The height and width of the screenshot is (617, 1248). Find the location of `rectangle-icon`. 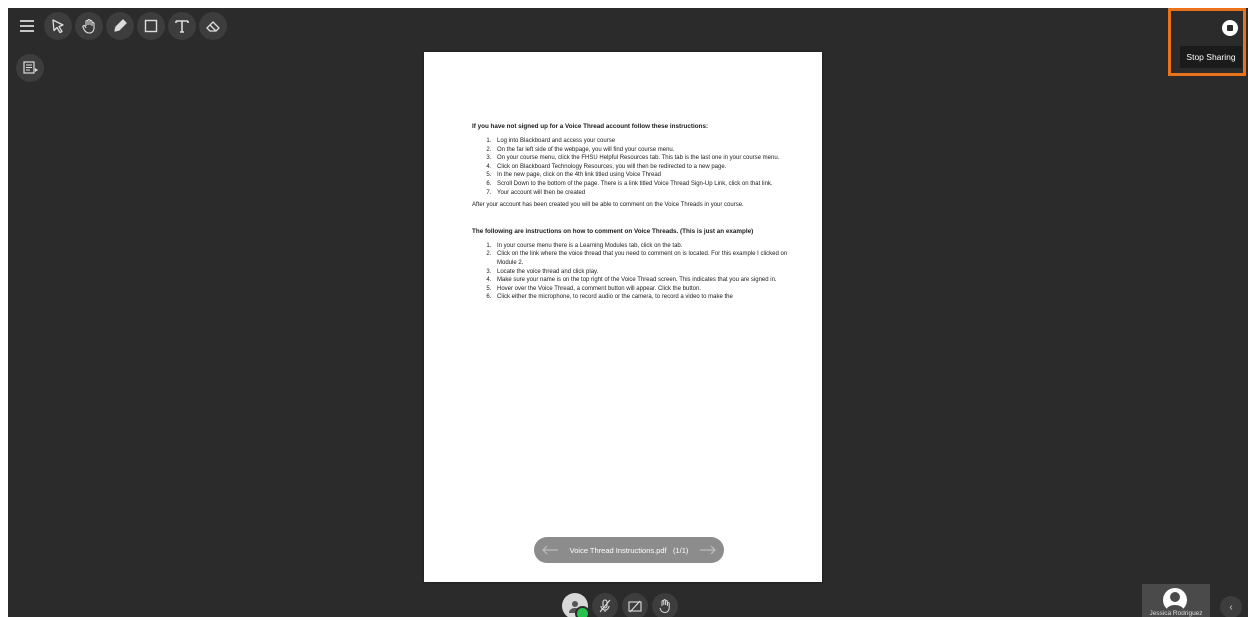

rectangle-icon is located at coordinates (151, 26).